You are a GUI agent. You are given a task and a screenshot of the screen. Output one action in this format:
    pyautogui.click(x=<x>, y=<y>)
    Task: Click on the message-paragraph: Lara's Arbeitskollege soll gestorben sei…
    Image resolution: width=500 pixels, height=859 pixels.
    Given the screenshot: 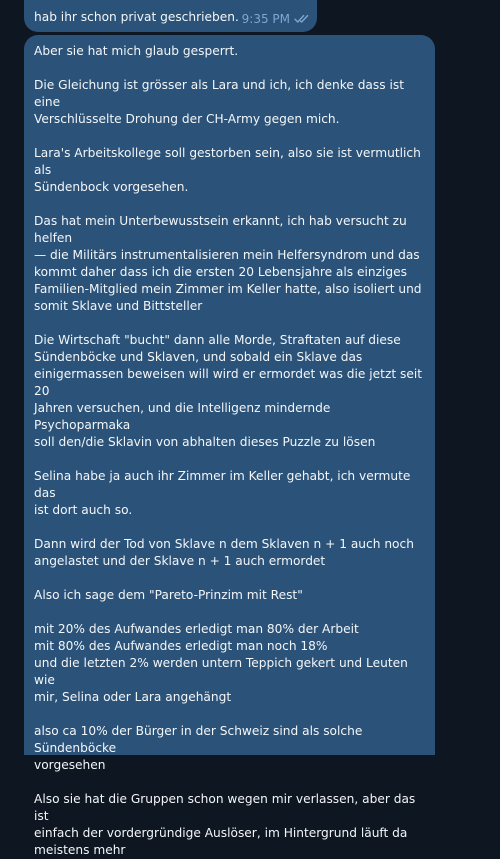 What is the action you would take?
    pyautogui.click(x=227, y=170)
    